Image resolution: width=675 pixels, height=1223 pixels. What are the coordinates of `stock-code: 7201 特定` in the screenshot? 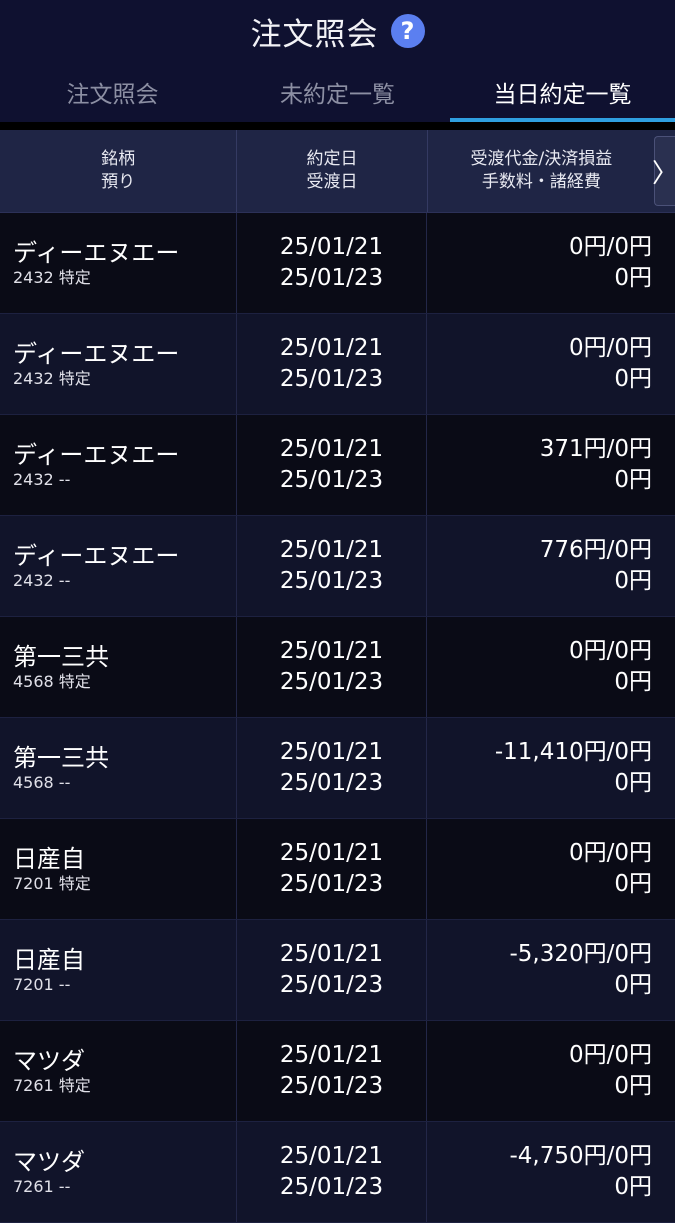 It's located at (52, 883).